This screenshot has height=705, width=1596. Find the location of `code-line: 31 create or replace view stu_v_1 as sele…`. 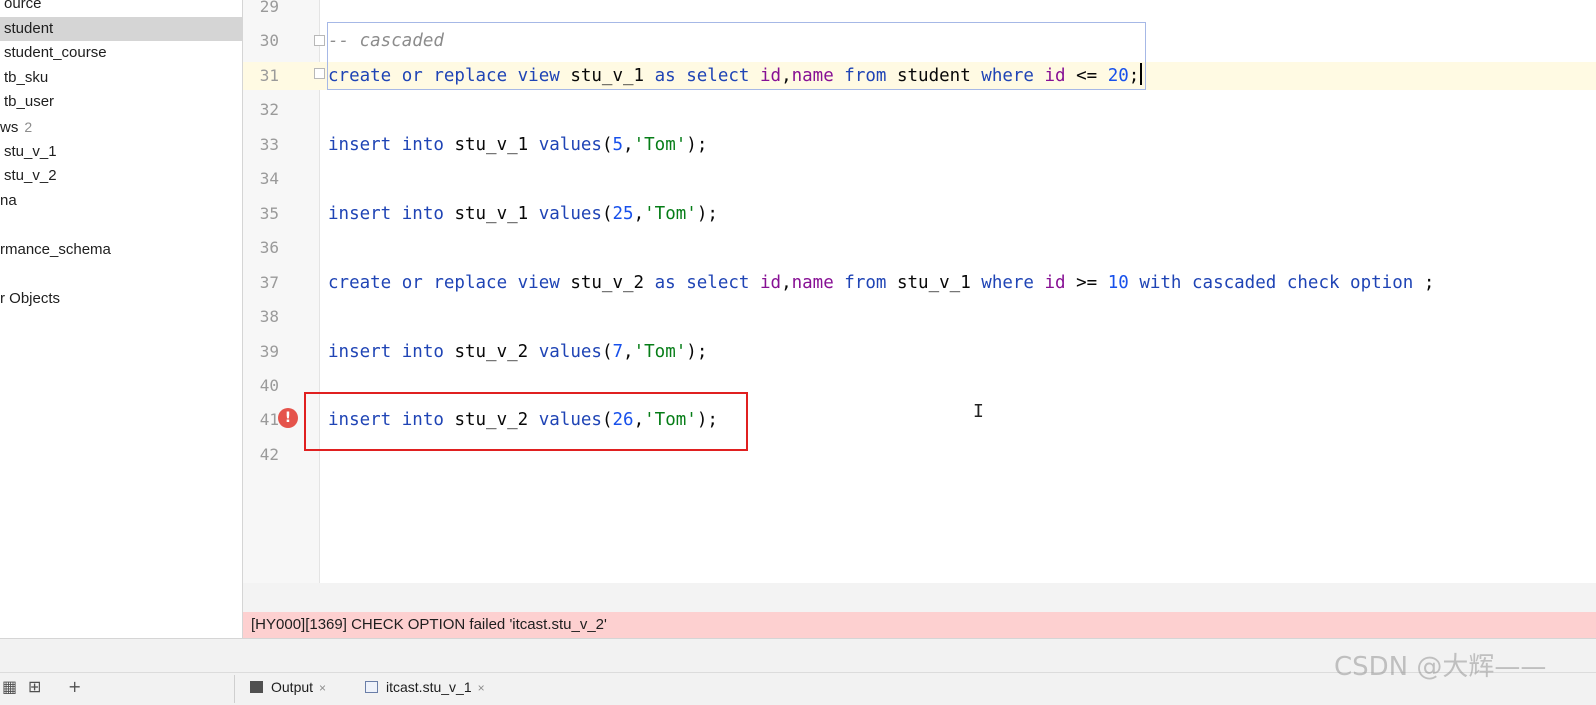

code-line: 31 create or replace view stu_v_1 as sele… is located at coordinates (919, 75).